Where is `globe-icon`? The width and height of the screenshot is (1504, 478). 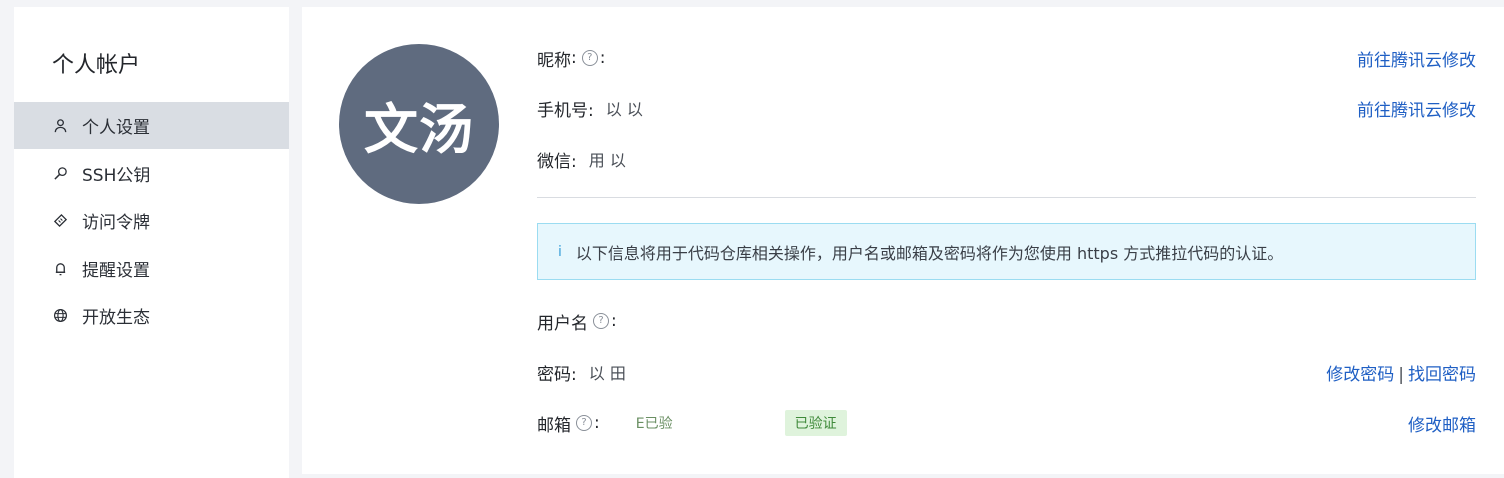
globe-icon is located at coordinates (60, 316).